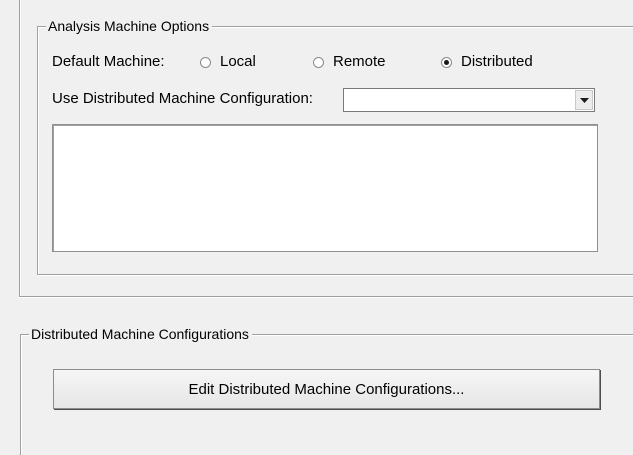 This screenshot has height=455, width=633. I want to click on chevron-down-icon, so click(584, 100).